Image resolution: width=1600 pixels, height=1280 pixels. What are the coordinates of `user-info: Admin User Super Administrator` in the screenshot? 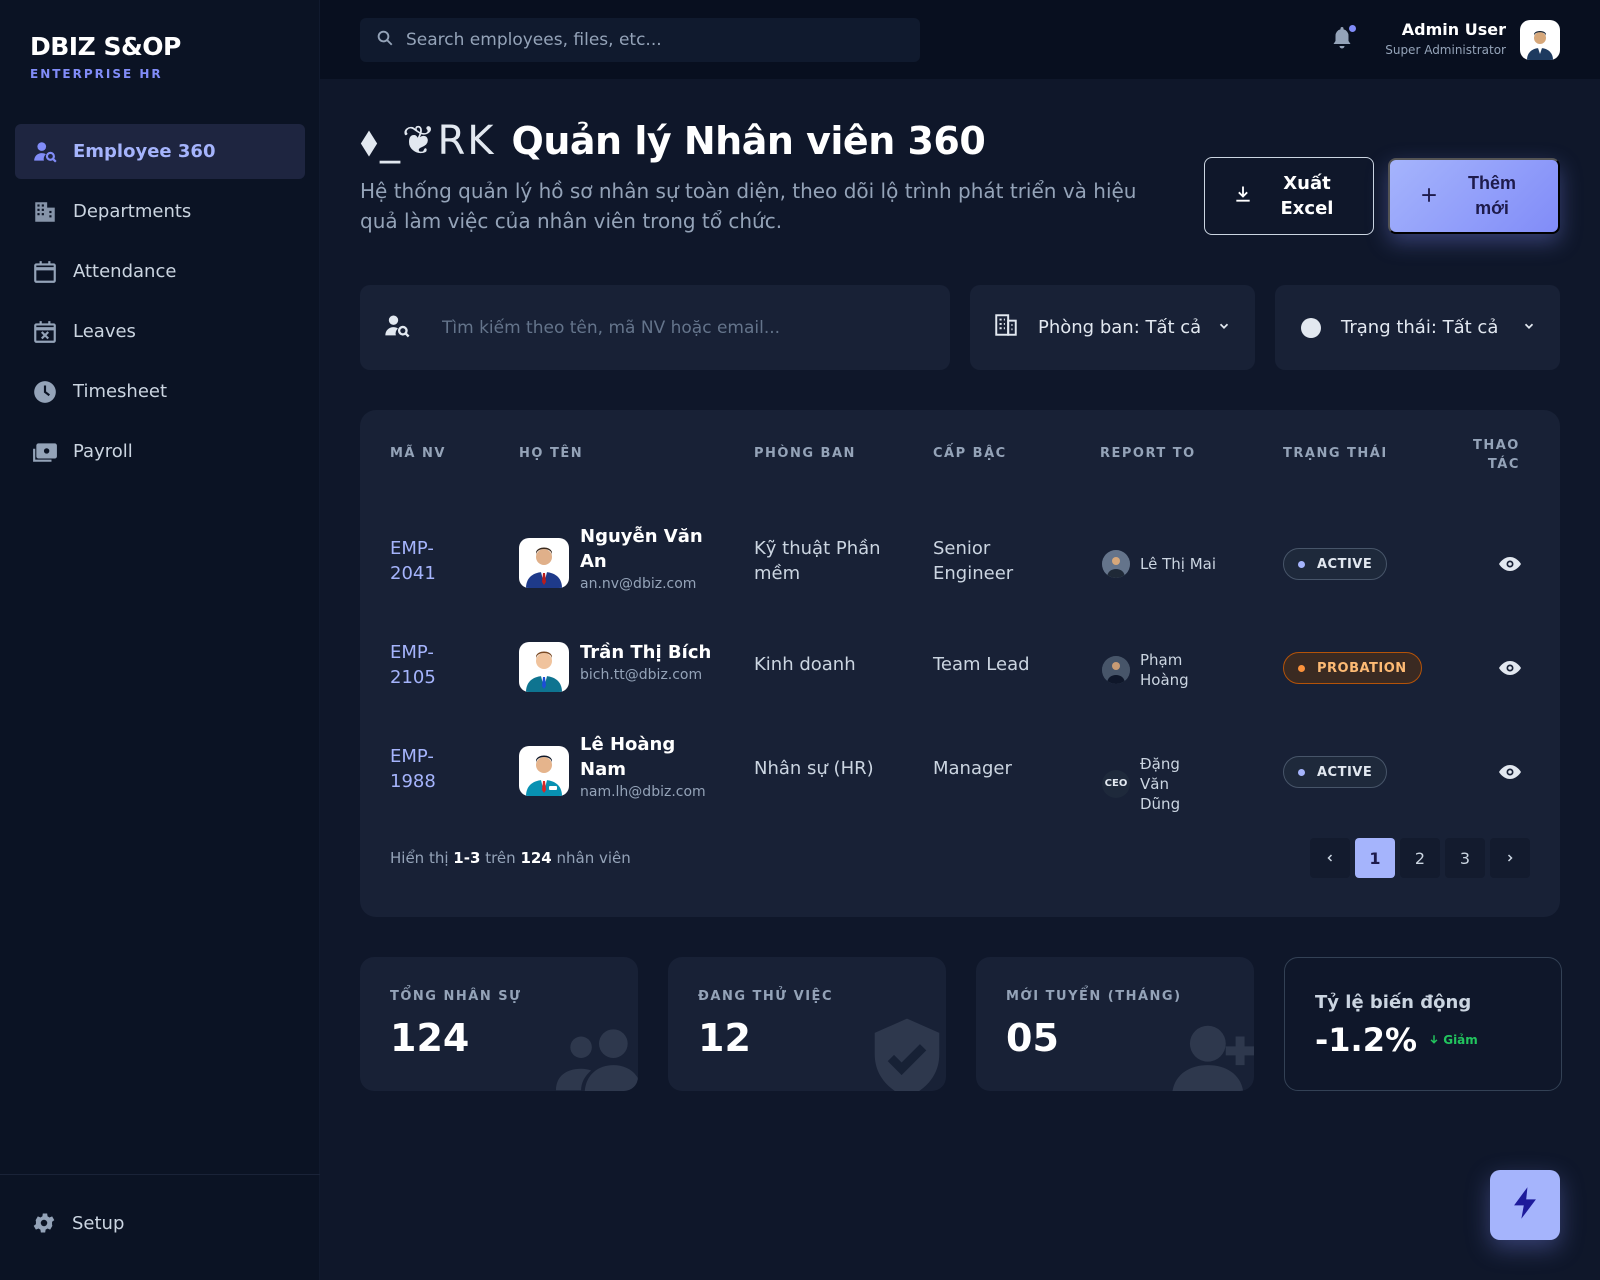 It's located at (1445, 38).